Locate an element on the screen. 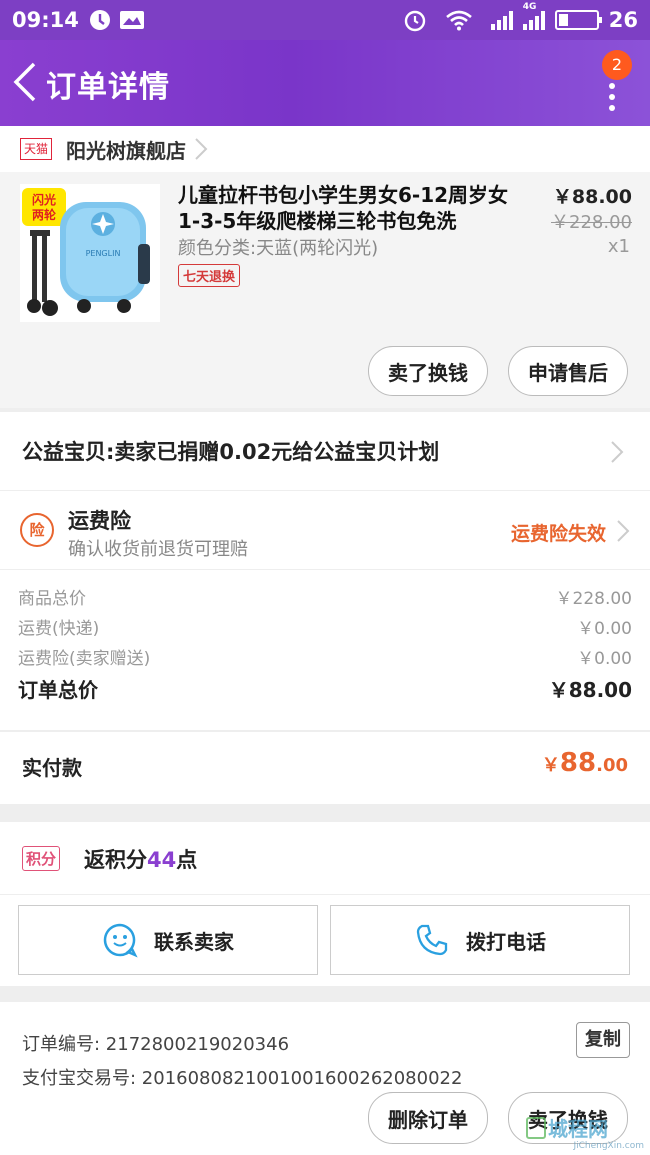 The image size is (650, 1155). summary-line: 运费险(卖家赠送) ￥0.00 is located at coordinates (325, 659).